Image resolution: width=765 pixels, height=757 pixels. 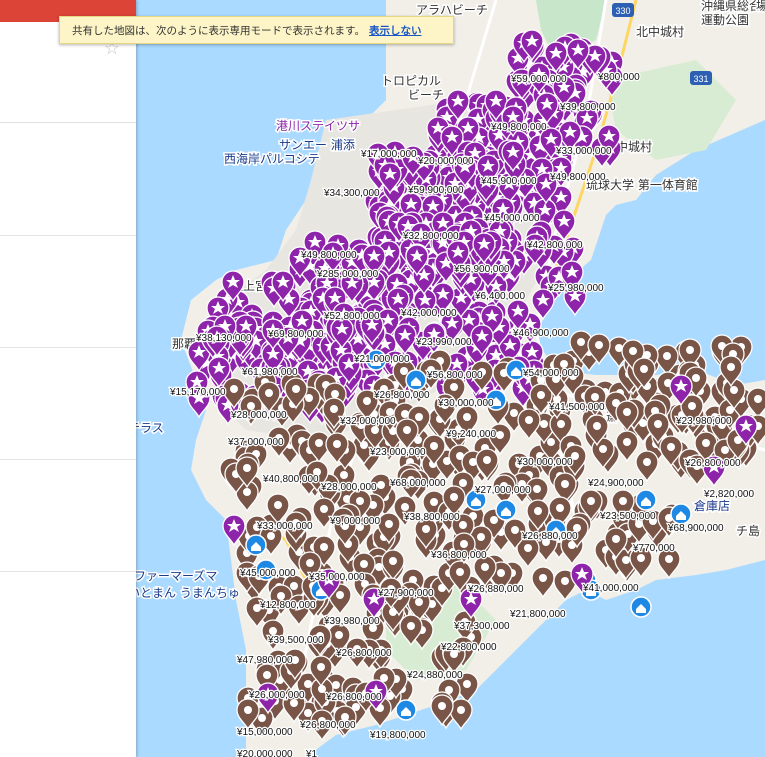 I want to click on price-label: ¥9,000,000, so click(x=354, y=521).